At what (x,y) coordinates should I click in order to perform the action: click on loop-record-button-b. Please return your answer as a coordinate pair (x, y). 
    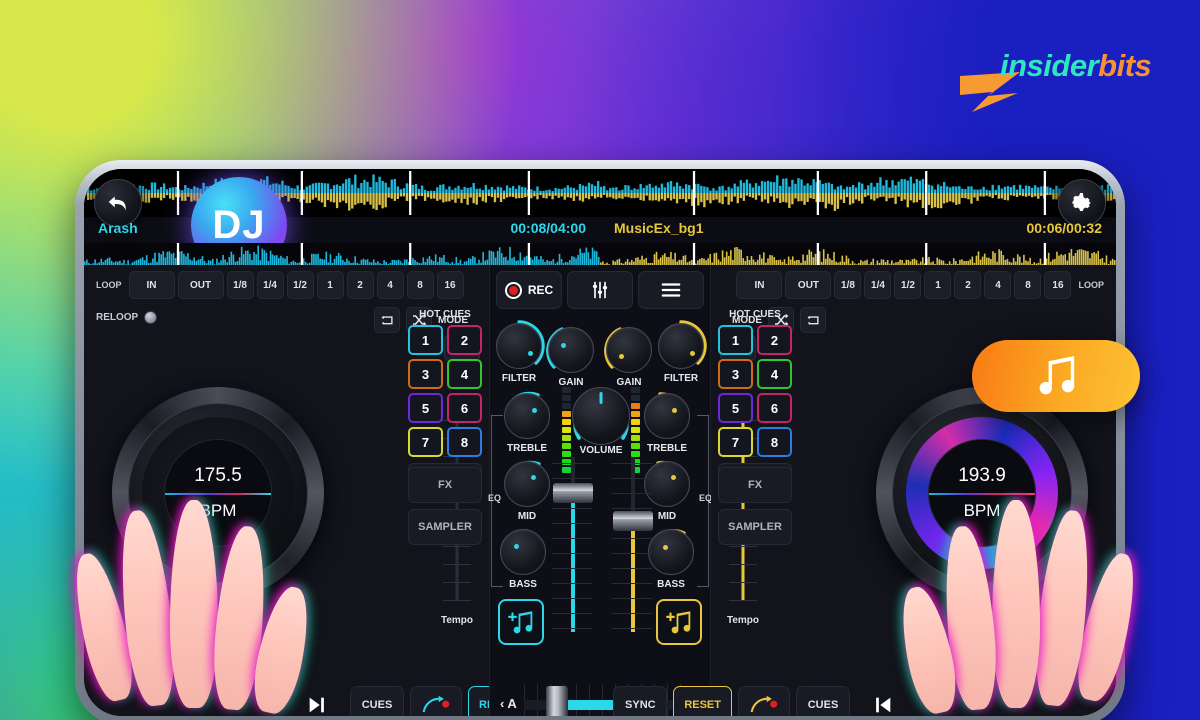
    Looking at the image, I should click on (764, 701).